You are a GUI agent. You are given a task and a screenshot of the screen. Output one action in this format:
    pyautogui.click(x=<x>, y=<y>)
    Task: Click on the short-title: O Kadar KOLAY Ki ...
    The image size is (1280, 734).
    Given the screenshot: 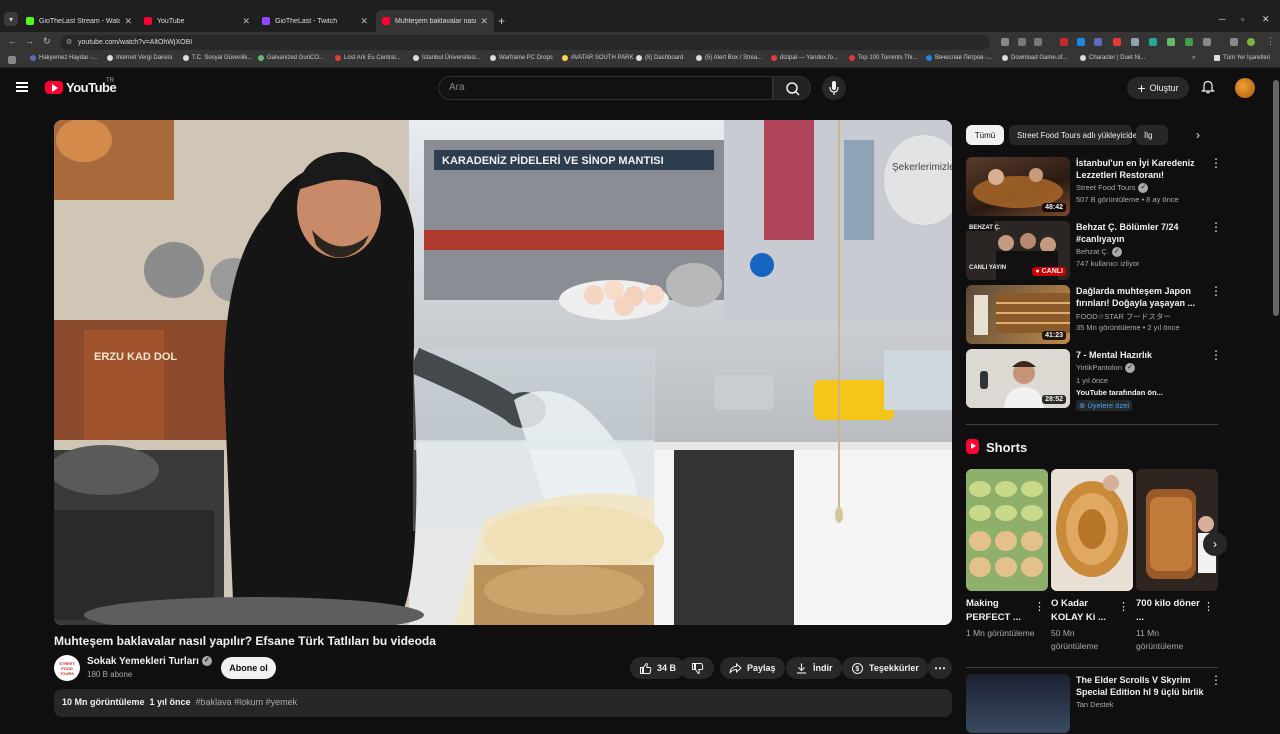 What is the action you would take?
    pyautogui.click(x=1086, y=611)
    